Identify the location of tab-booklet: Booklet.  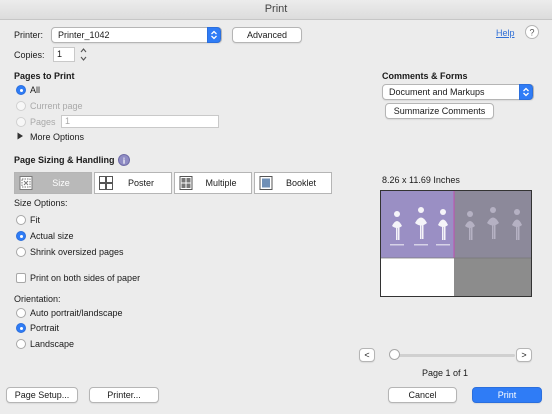
(293, 183).